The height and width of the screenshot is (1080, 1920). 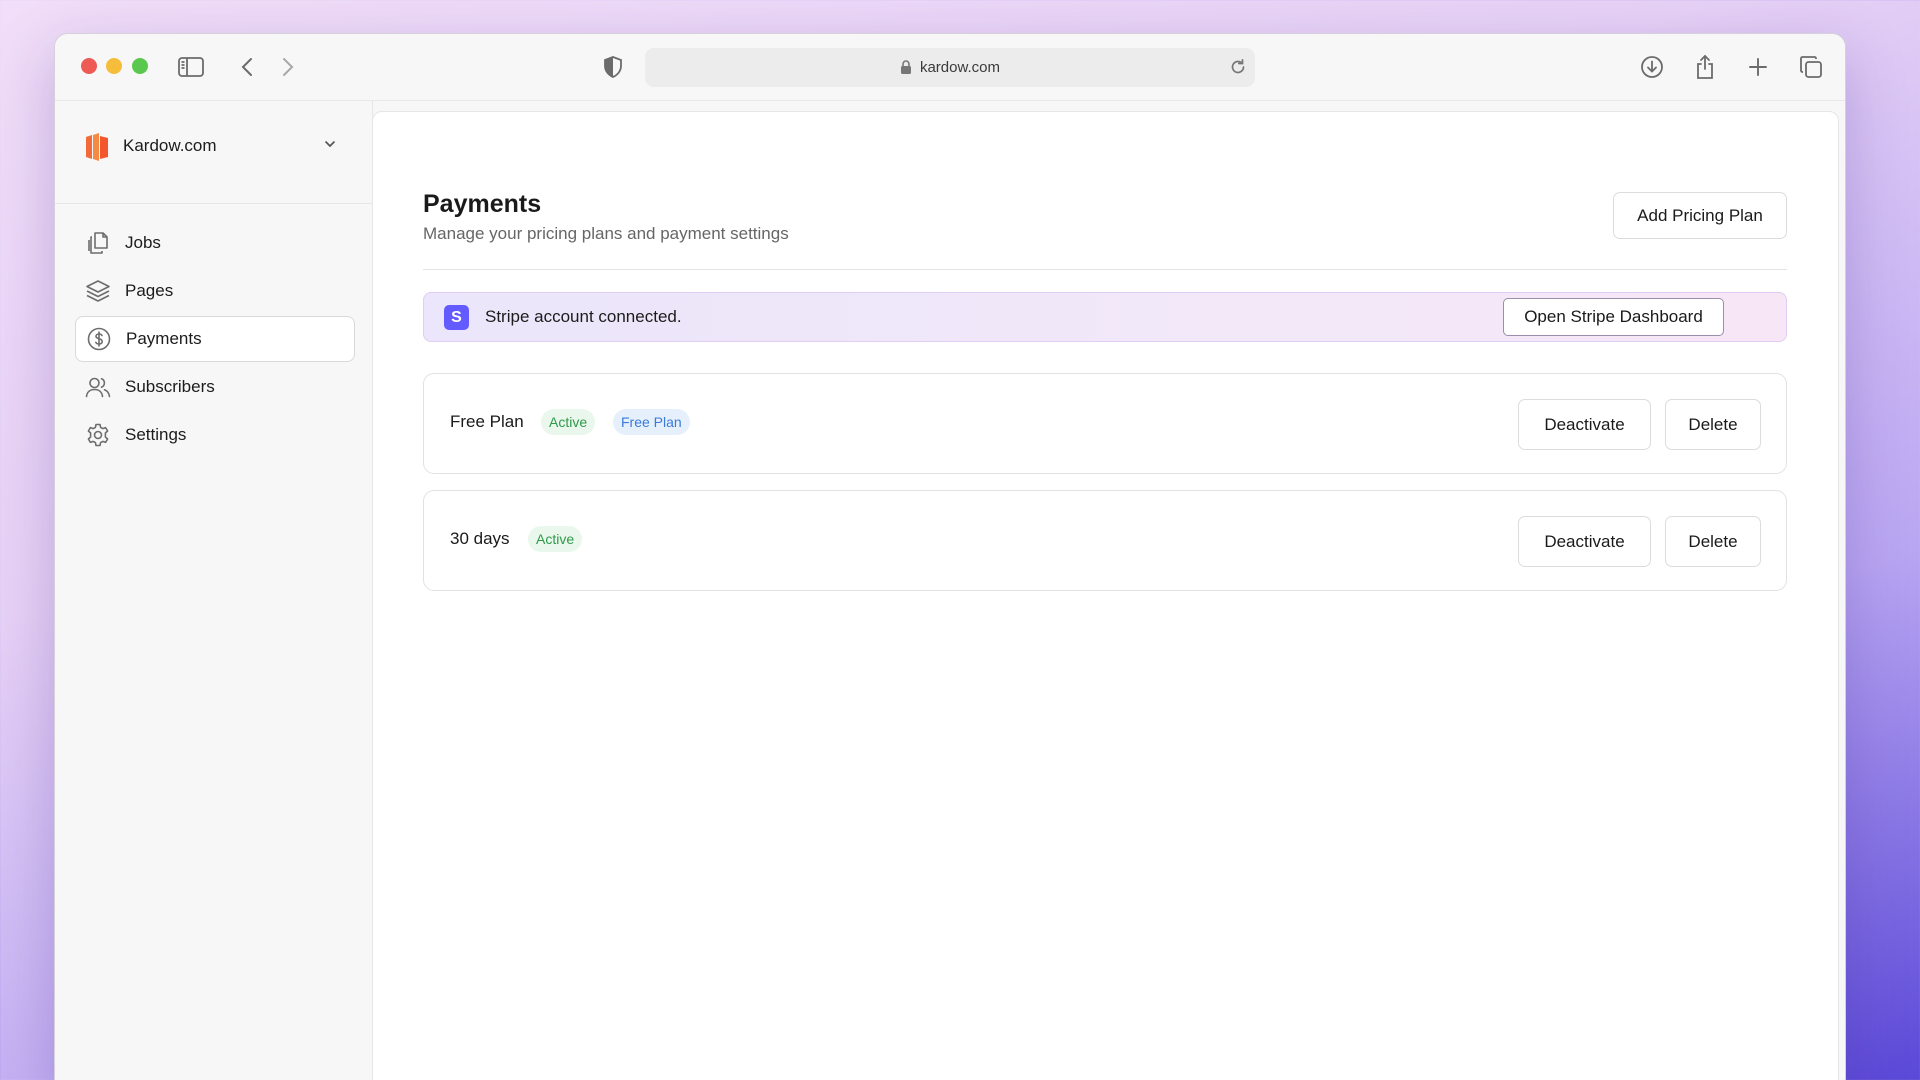 What do you see at coordinates (1705, 67) in the screenshot?
I see `share-icon` at bounding box center [1705, 67].